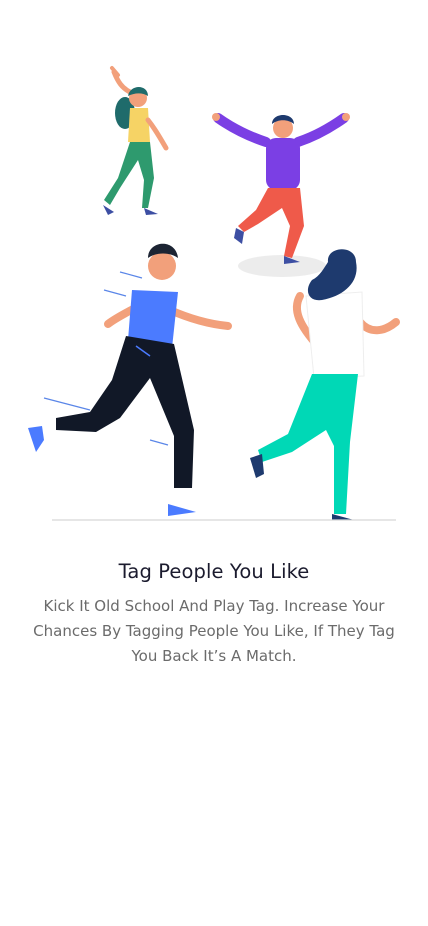 The width and height of the screenshot is (428, 926). Describe the element at coordinates (281, 195) in the screenshot. I see `man-cheering-figure` at that location.